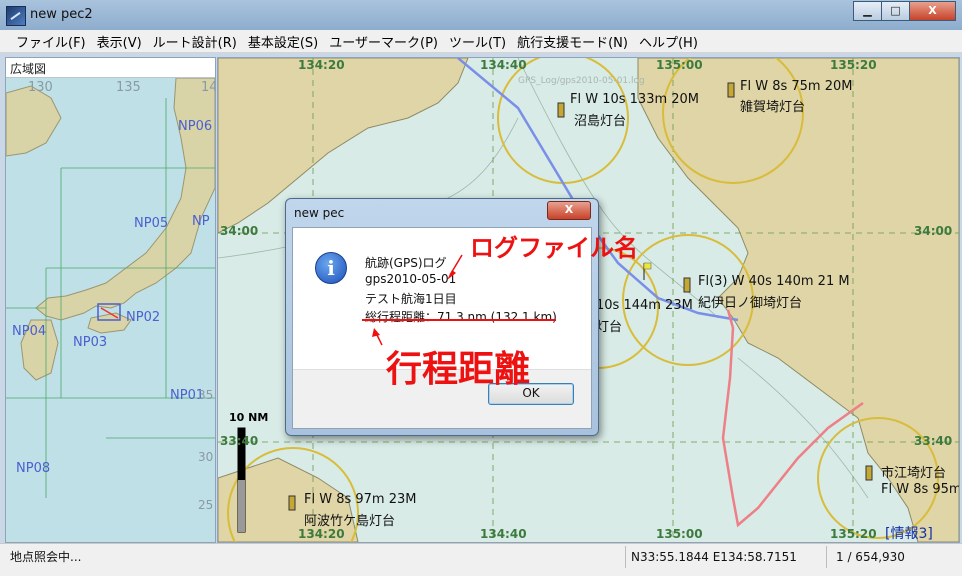  I want to click on menu-help: ヘルプ(H), so click(668, 41).